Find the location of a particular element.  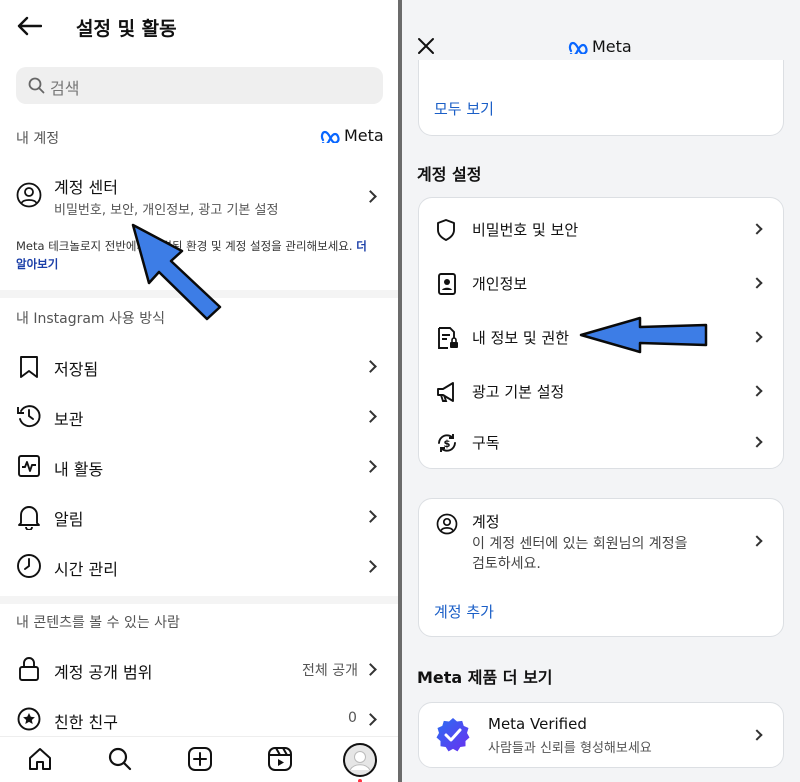

my-account-section-label: 내 계정 is located at coordinates (38, 139).